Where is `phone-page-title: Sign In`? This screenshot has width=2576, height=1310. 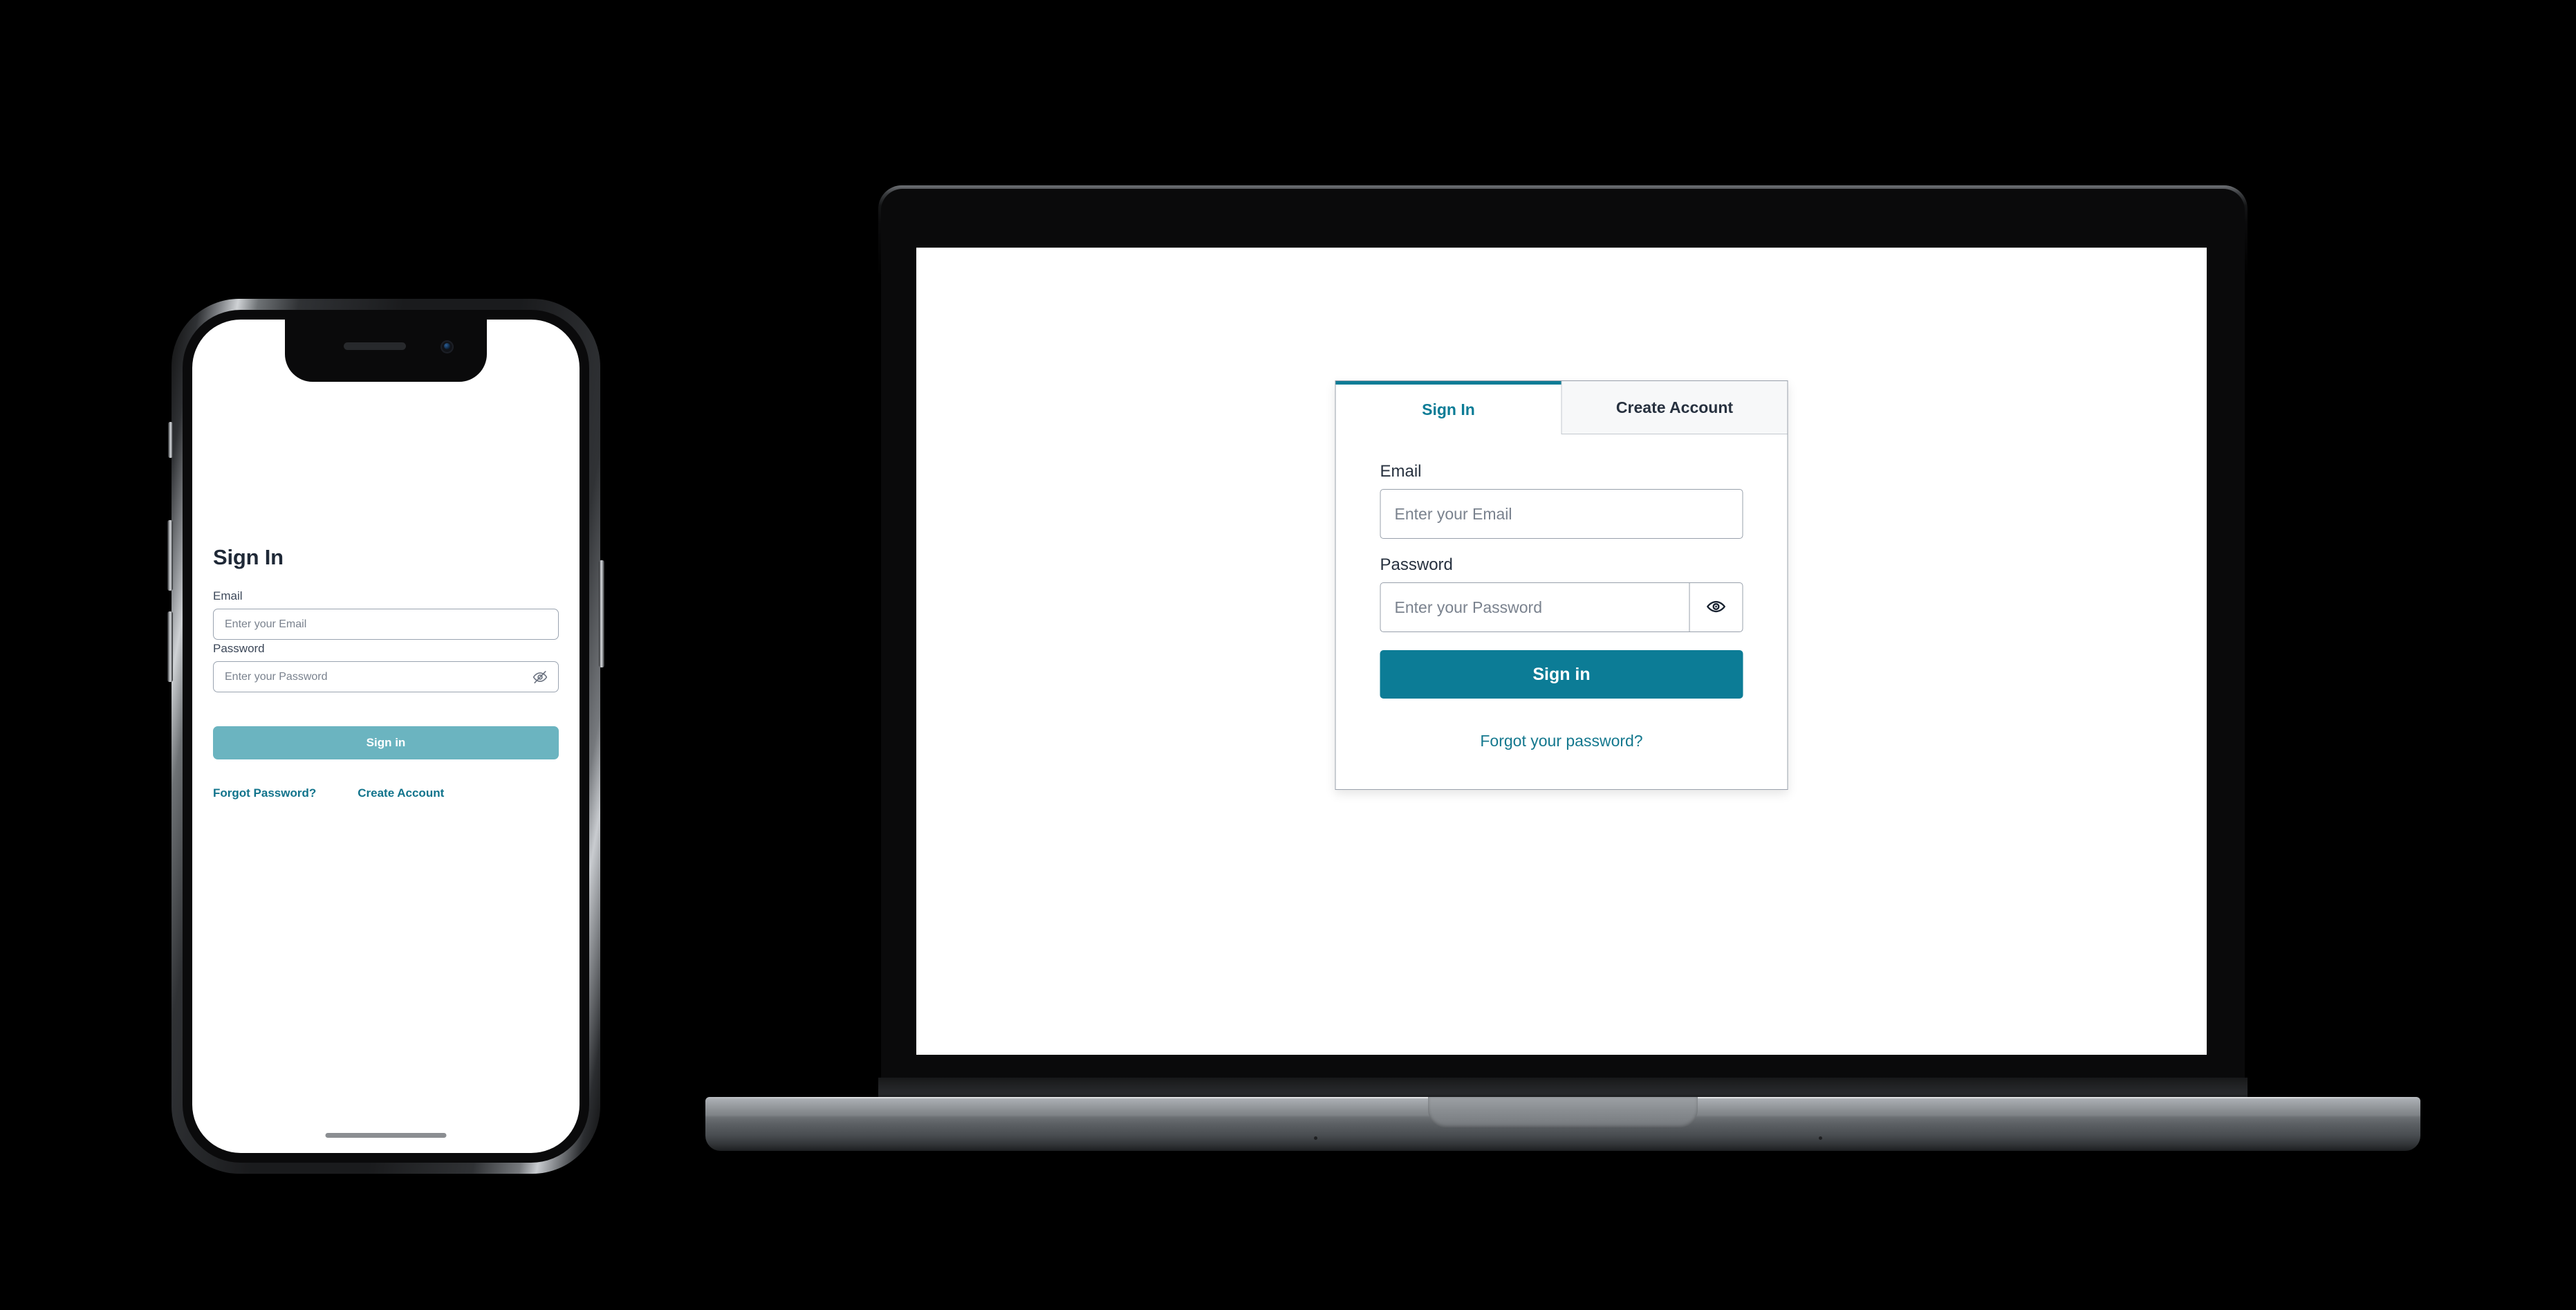
phone-page-title: Sign In is located at coordinates (249, 557).